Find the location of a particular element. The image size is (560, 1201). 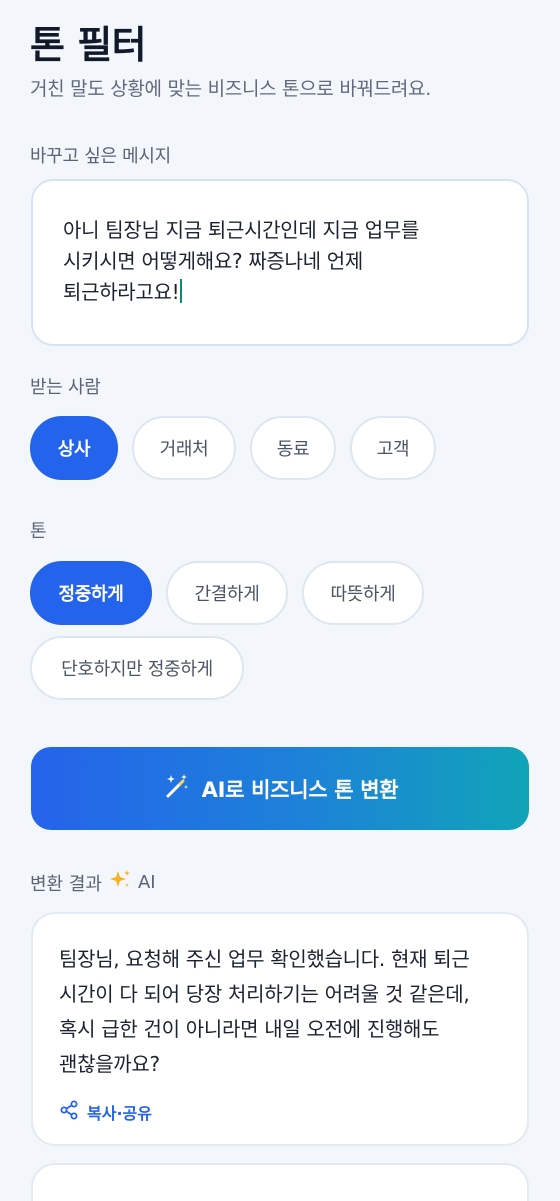

result-card-next is located at coordinates (280, 1182).